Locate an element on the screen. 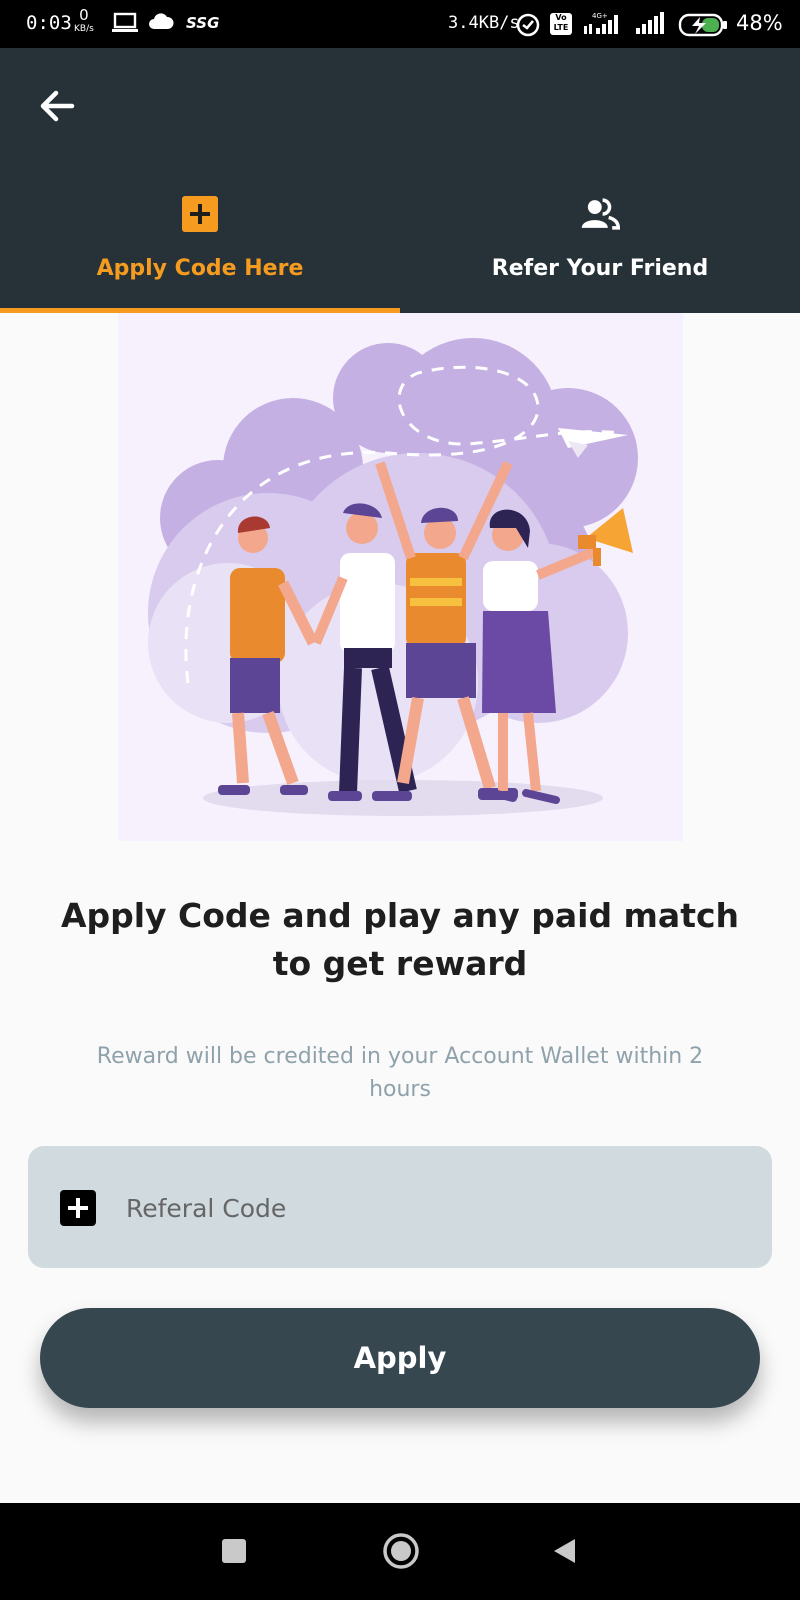 Image resolution: width=800 pixels, height=1600 pixels. net-rate: 0 KB/s is located at coordinates (84, 22).